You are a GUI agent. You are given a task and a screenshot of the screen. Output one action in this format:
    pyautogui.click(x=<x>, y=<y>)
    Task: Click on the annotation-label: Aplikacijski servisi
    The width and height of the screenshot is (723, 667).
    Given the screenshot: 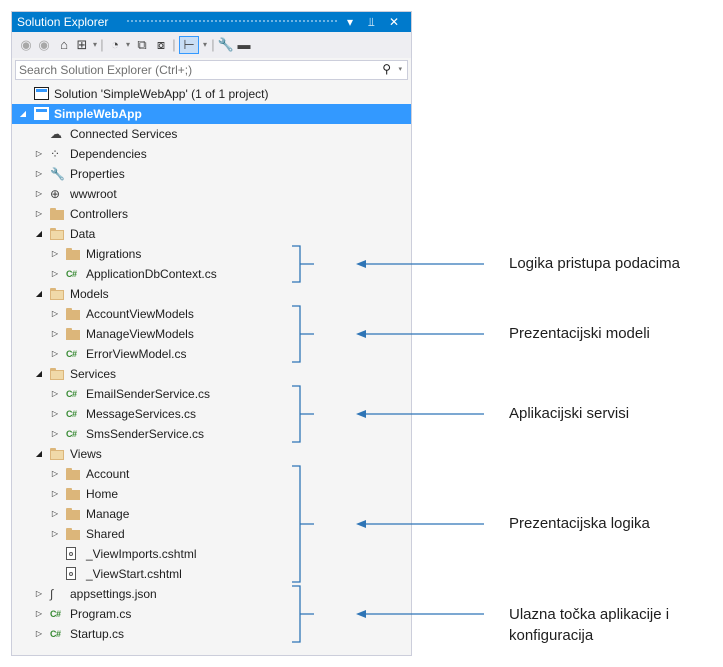 What is the action you would take?
    pyautogui.click(x=569, y=413)
    